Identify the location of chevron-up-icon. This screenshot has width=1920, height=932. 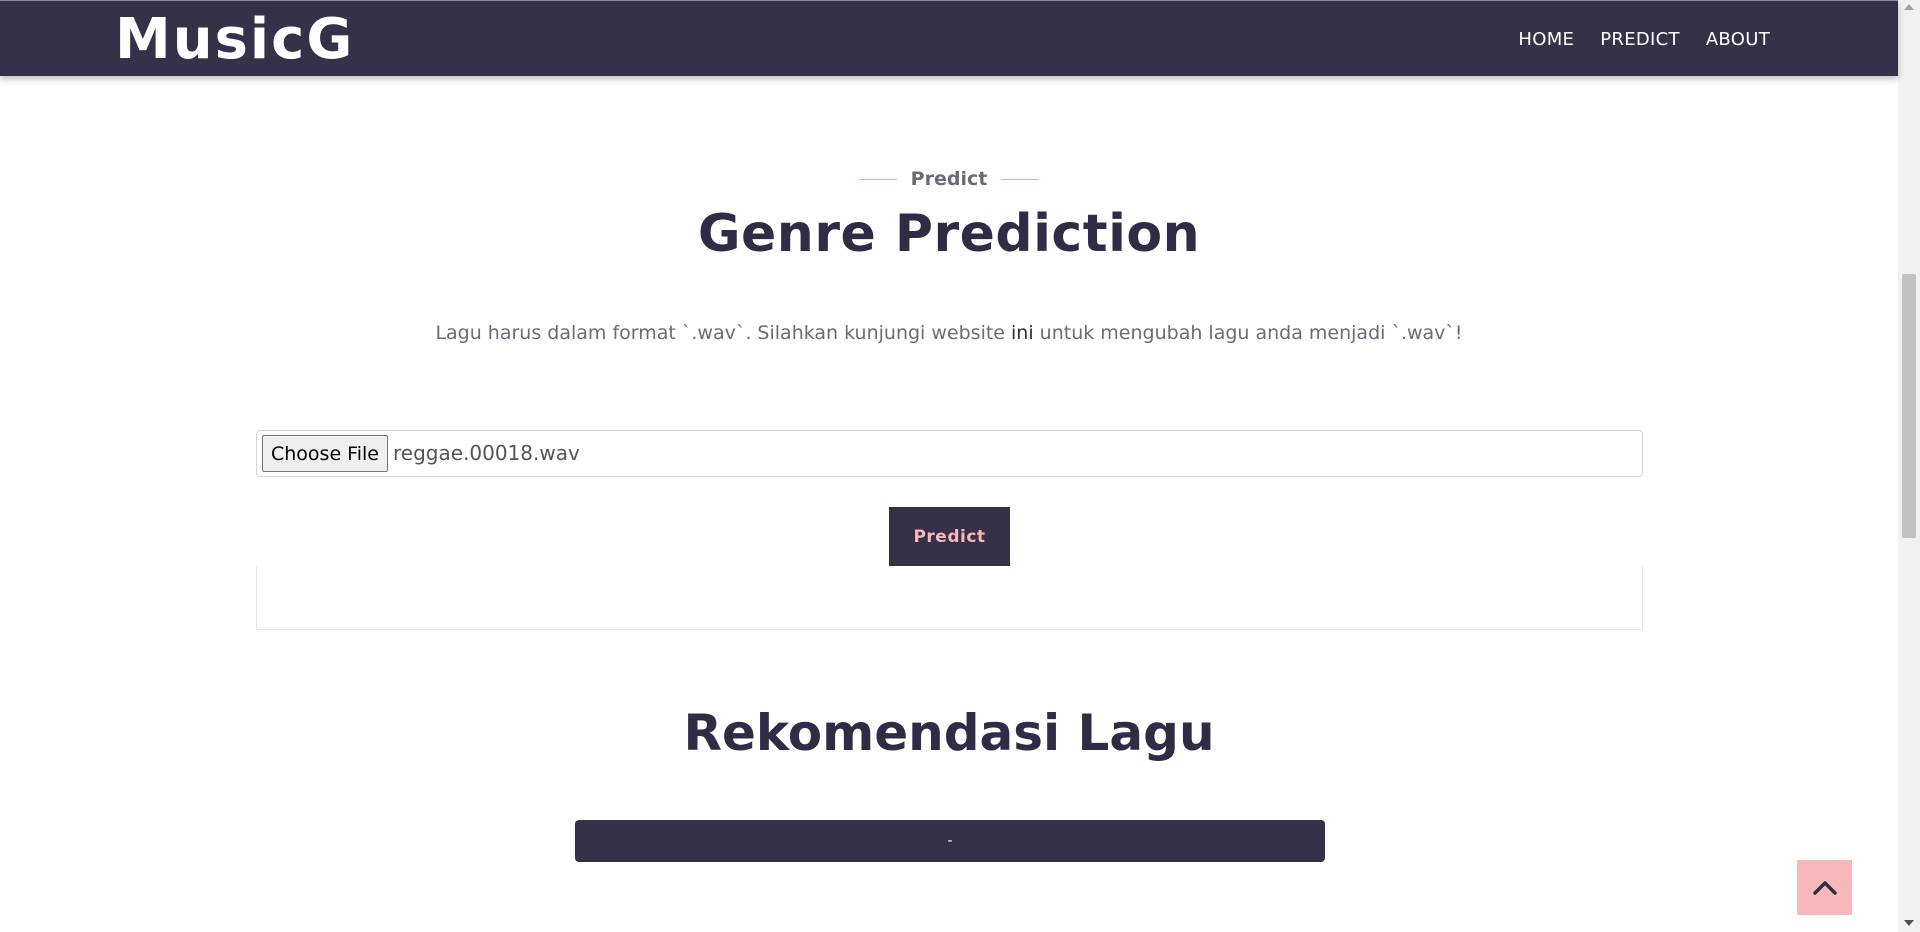
(1824, 887).